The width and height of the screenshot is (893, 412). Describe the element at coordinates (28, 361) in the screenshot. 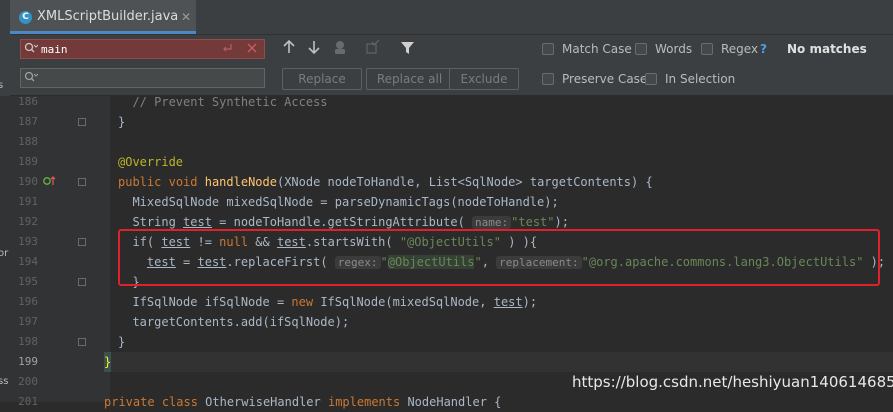

I see `line-number-current: 199` at that location.